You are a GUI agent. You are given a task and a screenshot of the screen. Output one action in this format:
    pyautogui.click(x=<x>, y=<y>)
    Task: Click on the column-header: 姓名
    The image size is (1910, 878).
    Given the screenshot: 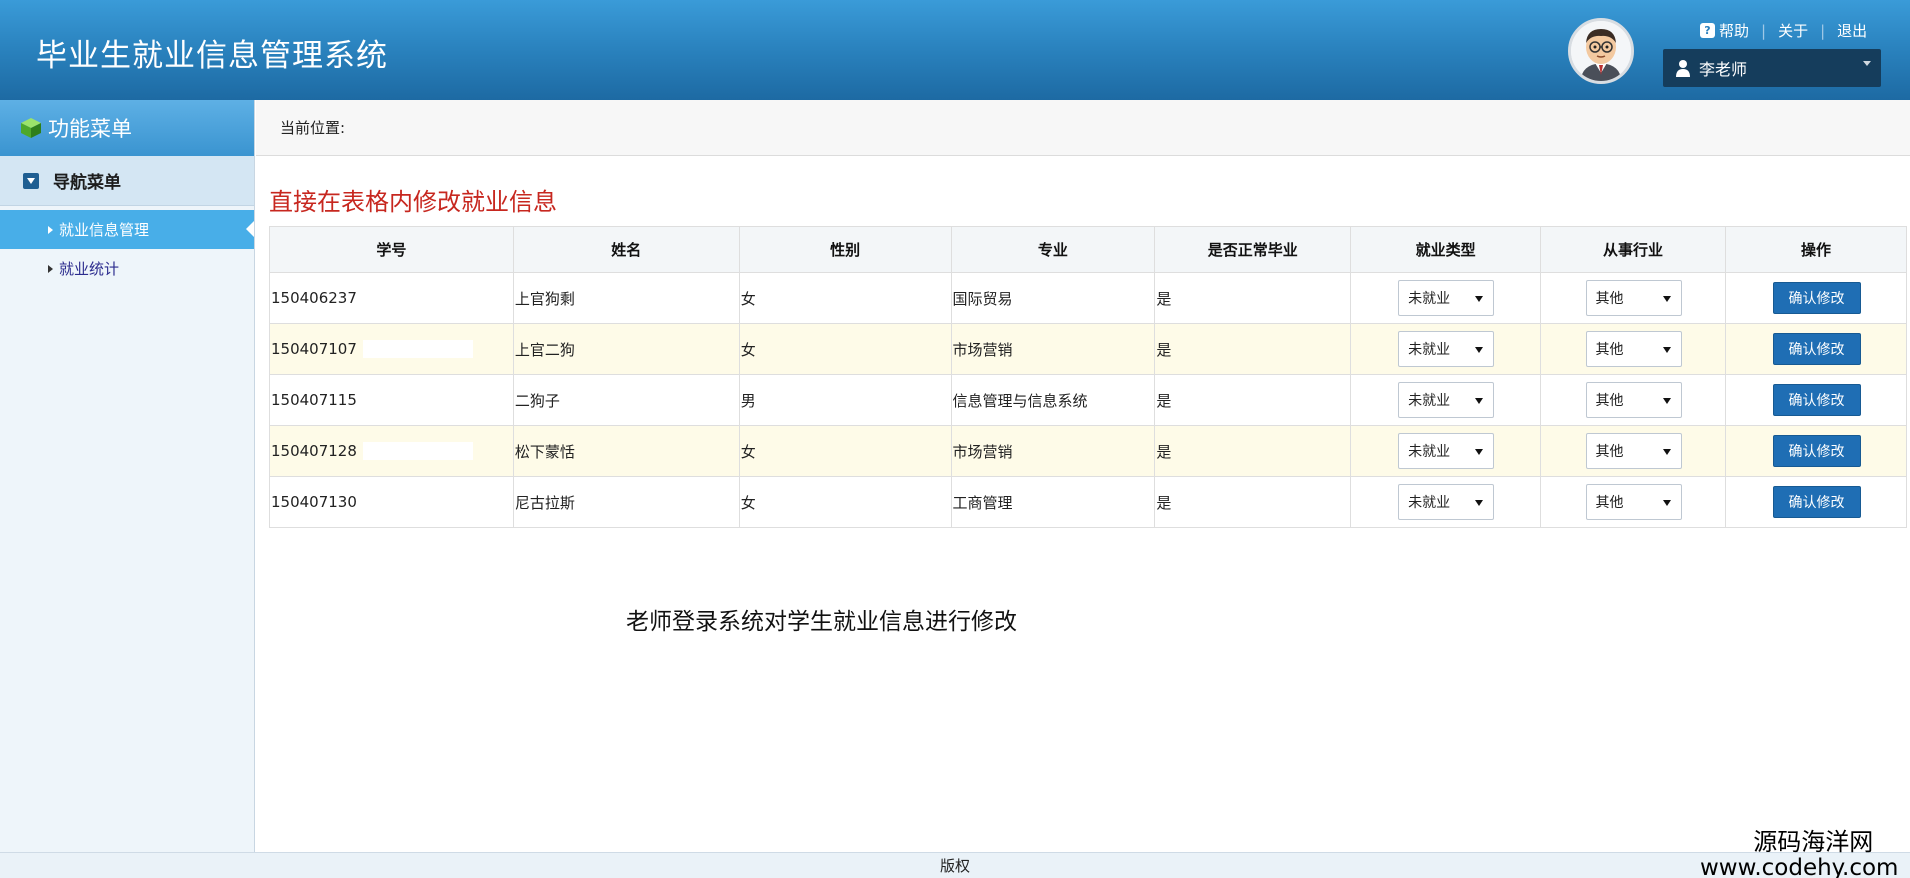 What is the action you would take?
    pyautogui.click(x=626, y=249)
    